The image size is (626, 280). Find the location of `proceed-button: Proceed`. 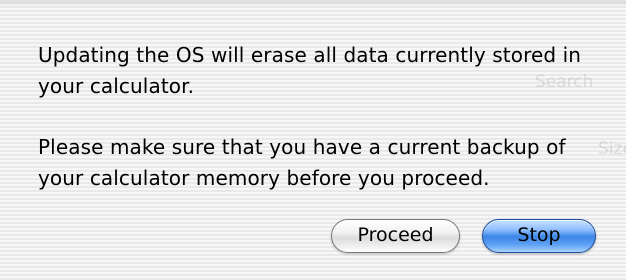

proceed-button: Proceed is located at coordinates (395, 236).